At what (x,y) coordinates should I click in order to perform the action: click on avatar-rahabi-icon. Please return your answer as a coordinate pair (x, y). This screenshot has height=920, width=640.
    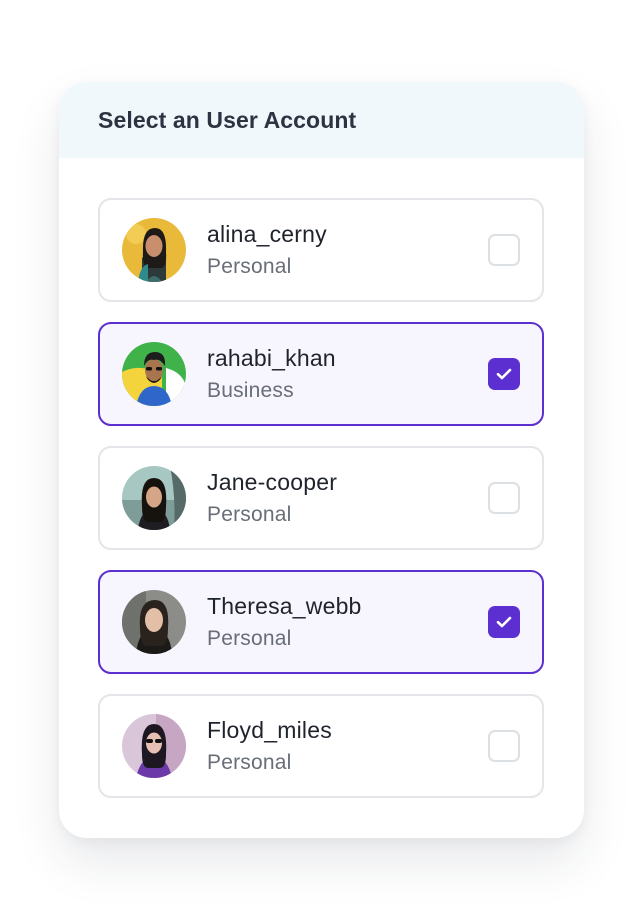
    Looking at the image, I should click on (154, 374).